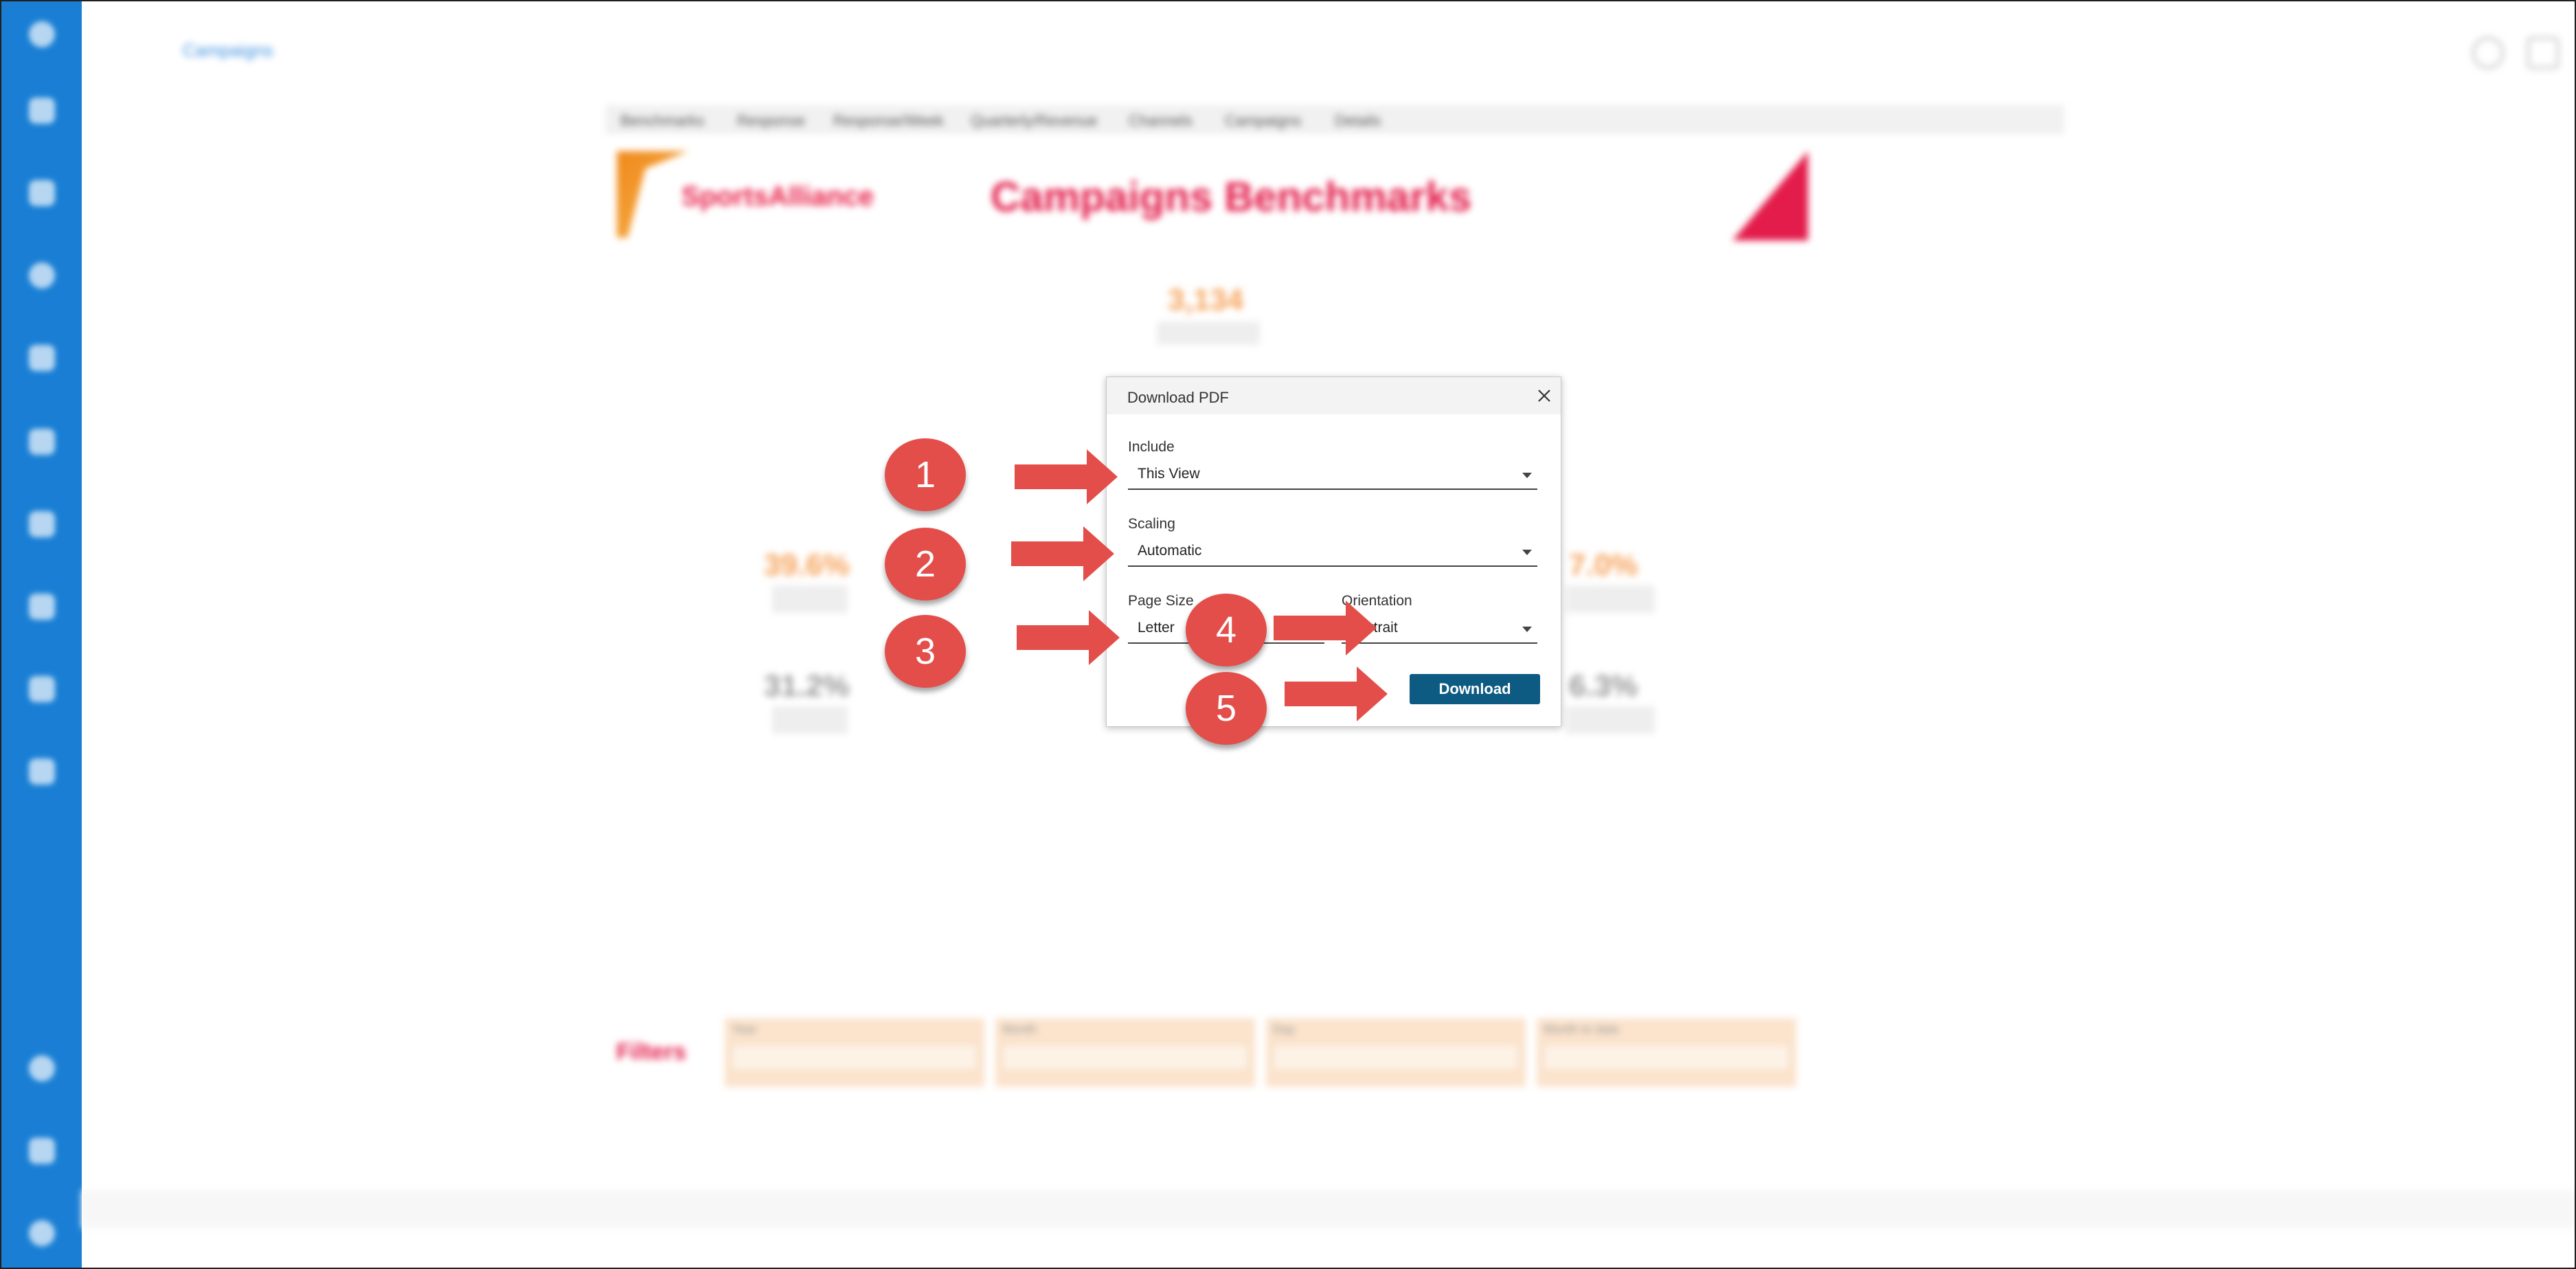 Image resolution: width=2576 pixels, height=1269 pixels. Describe the element at coordinates (42, 34) in the screenshot. I see `home-icon` at that location.